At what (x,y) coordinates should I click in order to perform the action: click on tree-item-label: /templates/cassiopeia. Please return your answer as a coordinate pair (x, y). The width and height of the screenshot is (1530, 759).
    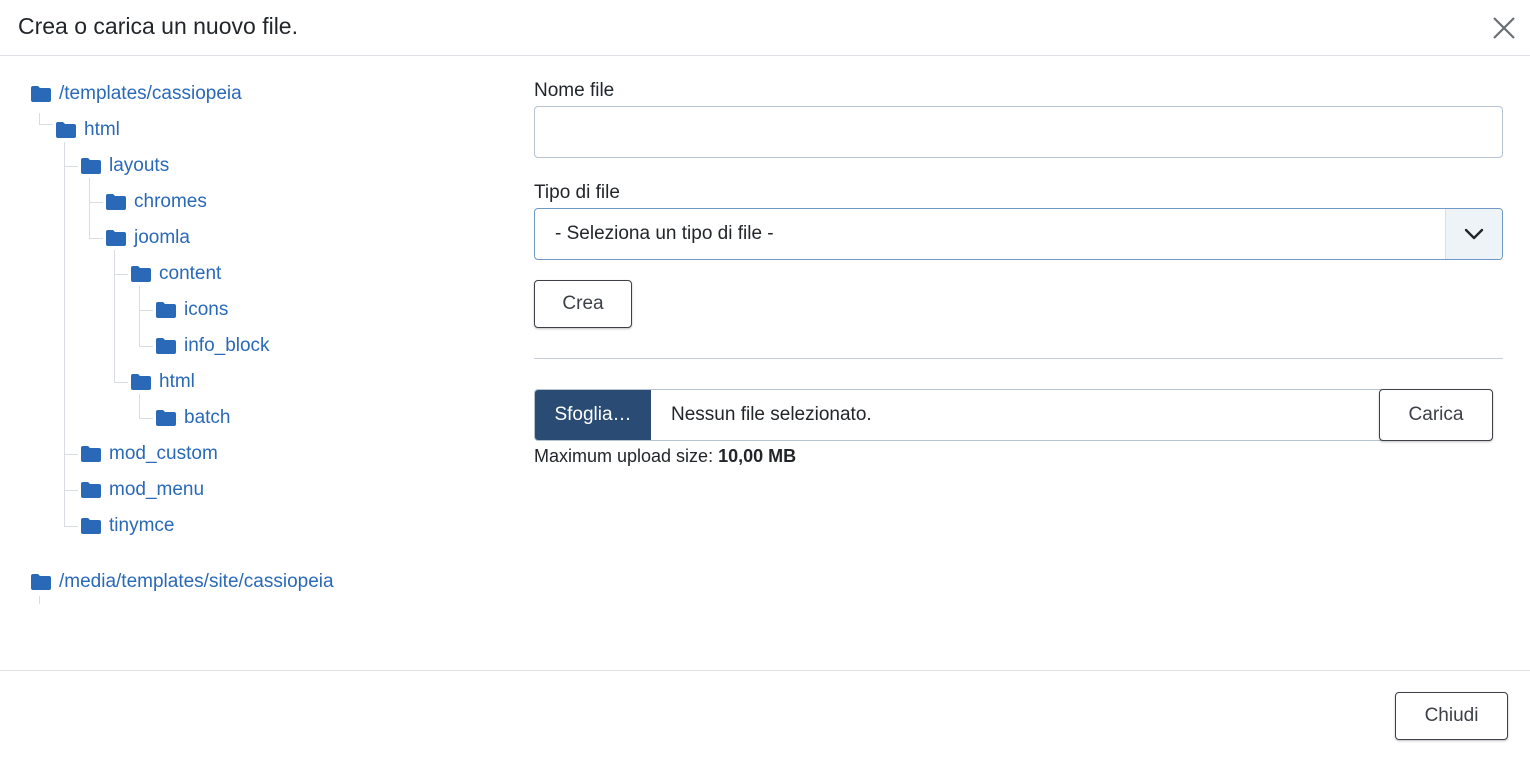
    Looking at the image, I should click on (150, 93).